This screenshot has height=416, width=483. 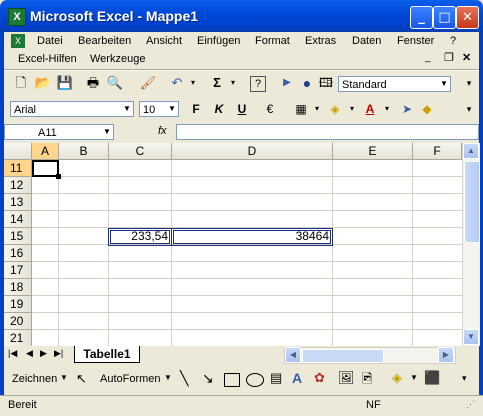 I want to click on last-sheet-icon: ▶|, so click(x=58, y=353).